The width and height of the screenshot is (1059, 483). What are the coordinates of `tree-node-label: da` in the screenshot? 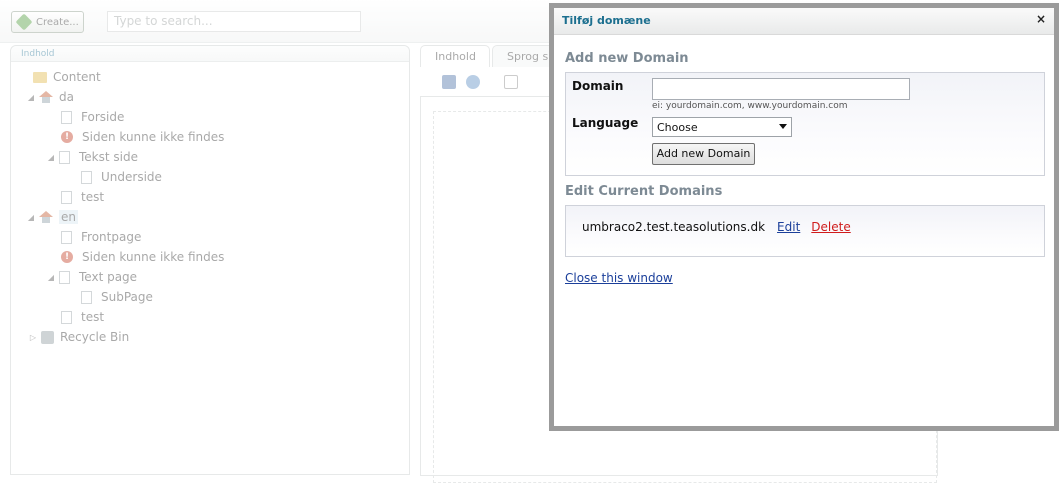 It's located at (66, 97).